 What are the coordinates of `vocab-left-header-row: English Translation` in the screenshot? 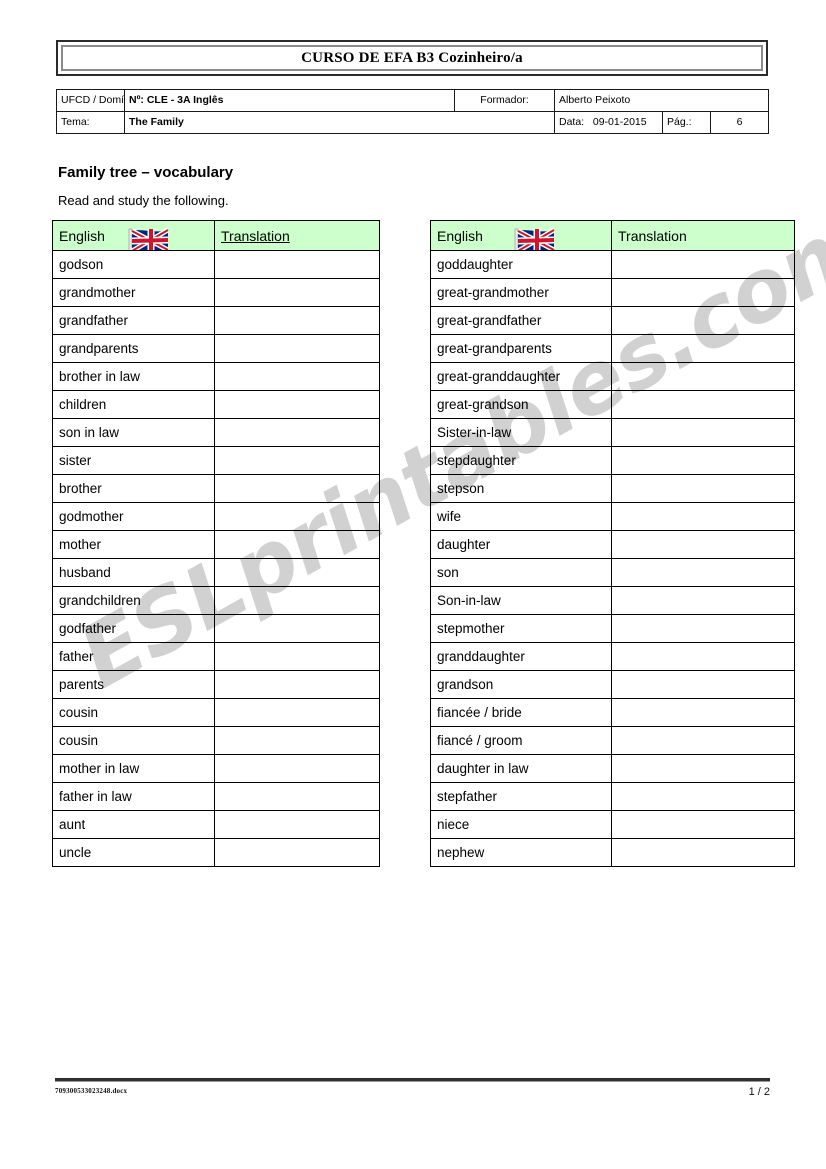 It's located at (216, 235).